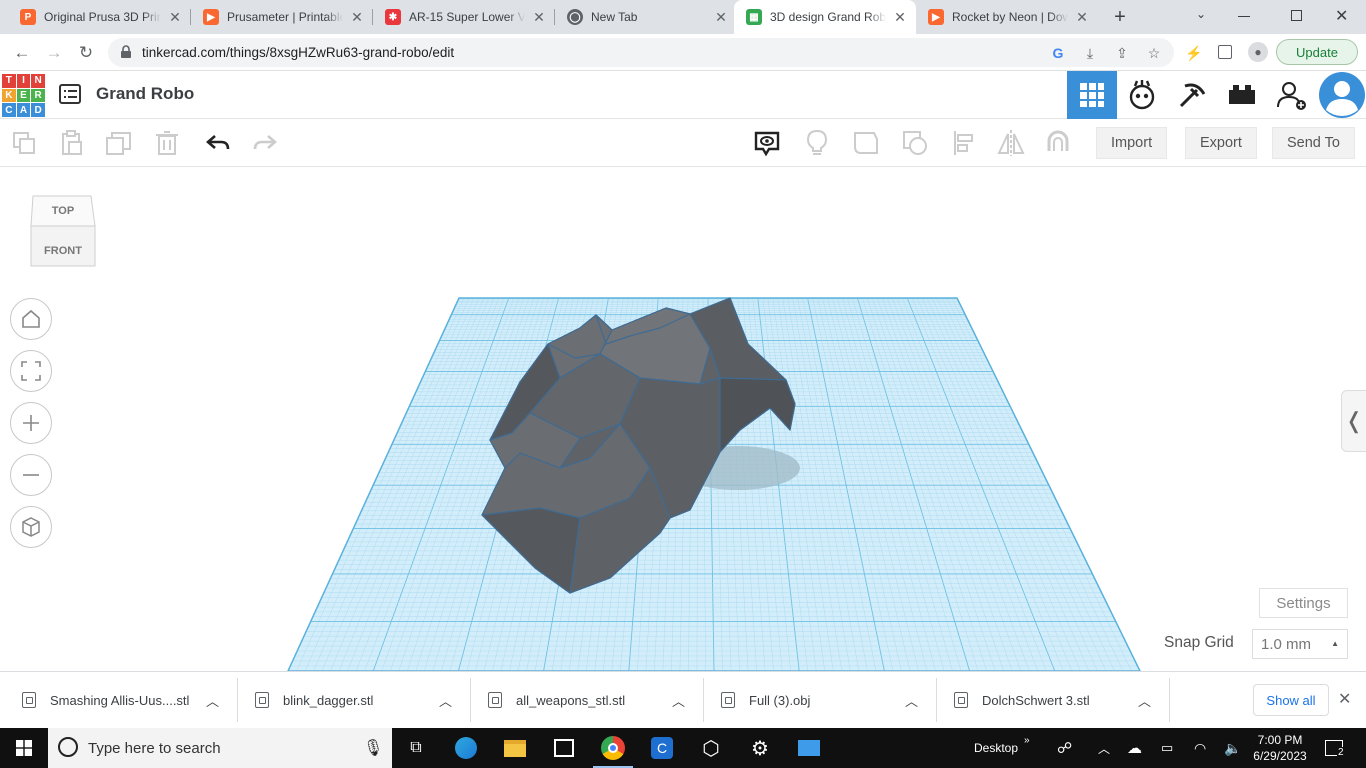  I want to click on download-item: Full (3).obj, so click(765, 700).